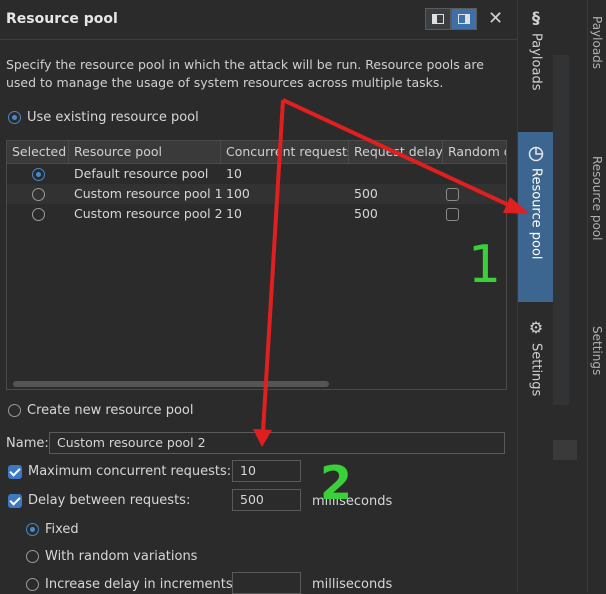 This screenshot has height=594, width=606. I want to click on editor-gutter, so click(561, 230).